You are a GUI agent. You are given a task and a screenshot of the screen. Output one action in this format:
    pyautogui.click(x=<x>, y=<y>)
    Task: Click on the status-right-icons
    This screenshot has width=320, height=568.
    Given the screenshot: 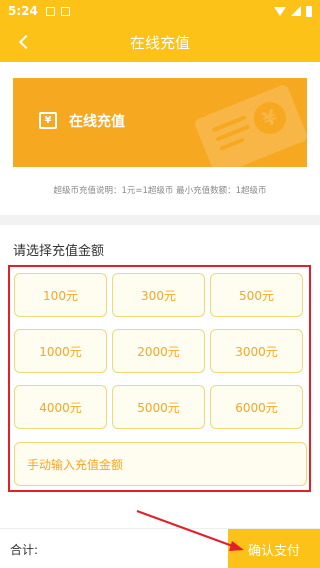 What is the action you would take?
    pyautogui.click(x=293, y=11)
    